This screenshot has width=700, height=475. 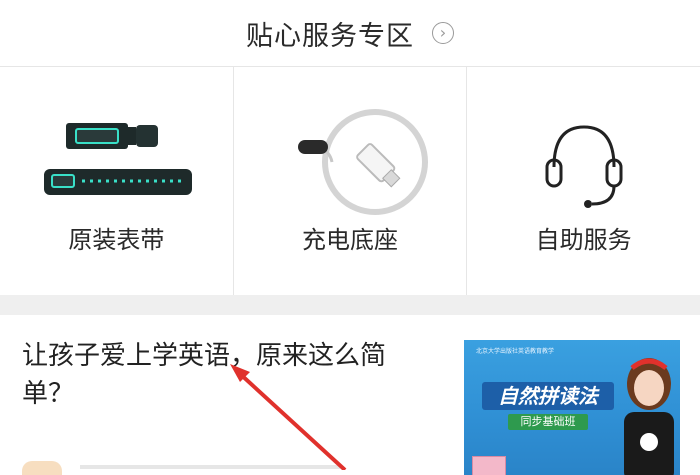 What do you see at coordinates (548, 422) in the screenshot?
I see `thumbnail-subtitle: 同步基础班` at bounding box center [548, 422].